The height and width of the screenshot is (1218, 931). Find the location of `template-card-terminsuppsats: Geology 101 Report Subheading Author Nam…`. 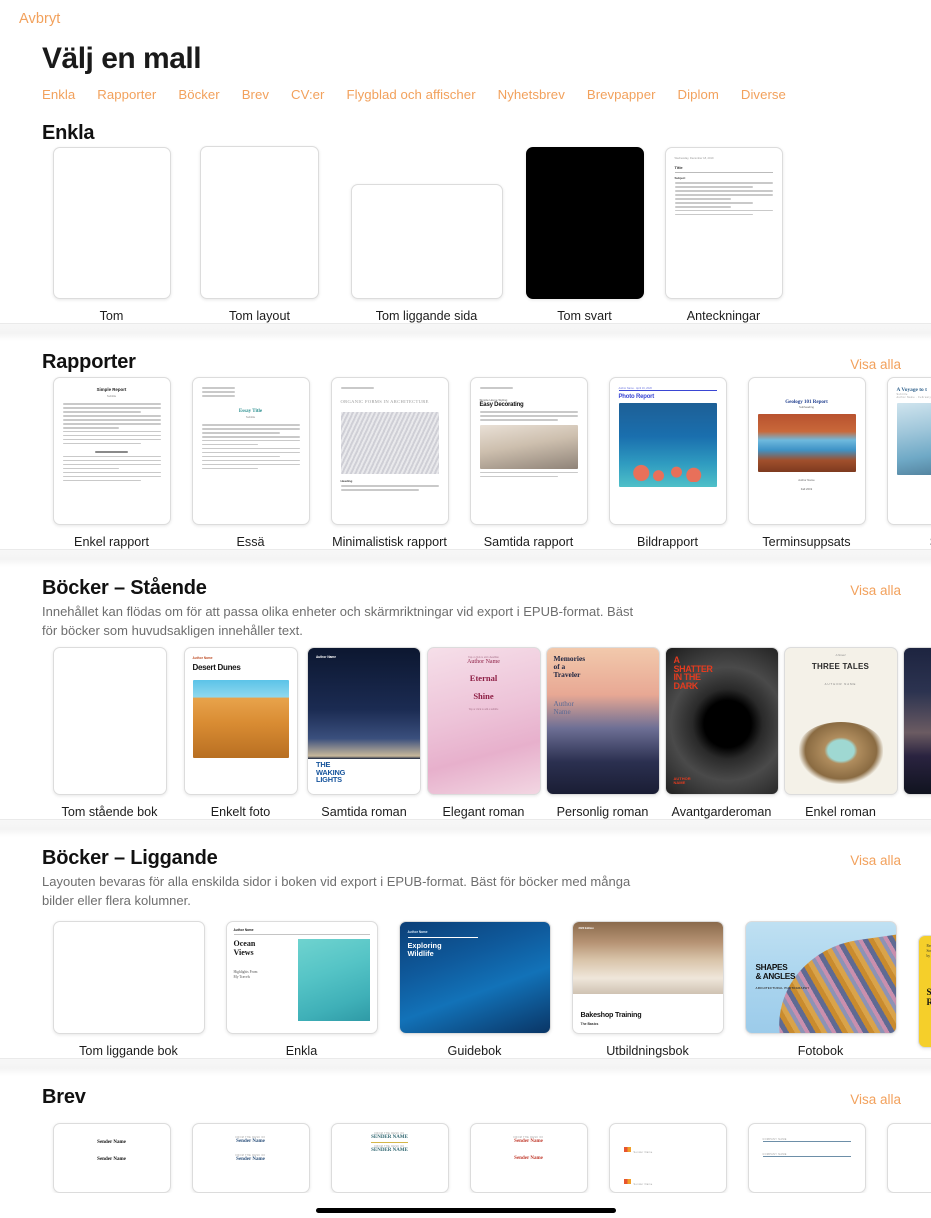

template-card-terminsuppsats: Geology 101 Report Subheading Author Nam… is located at coordinates (806, 463).